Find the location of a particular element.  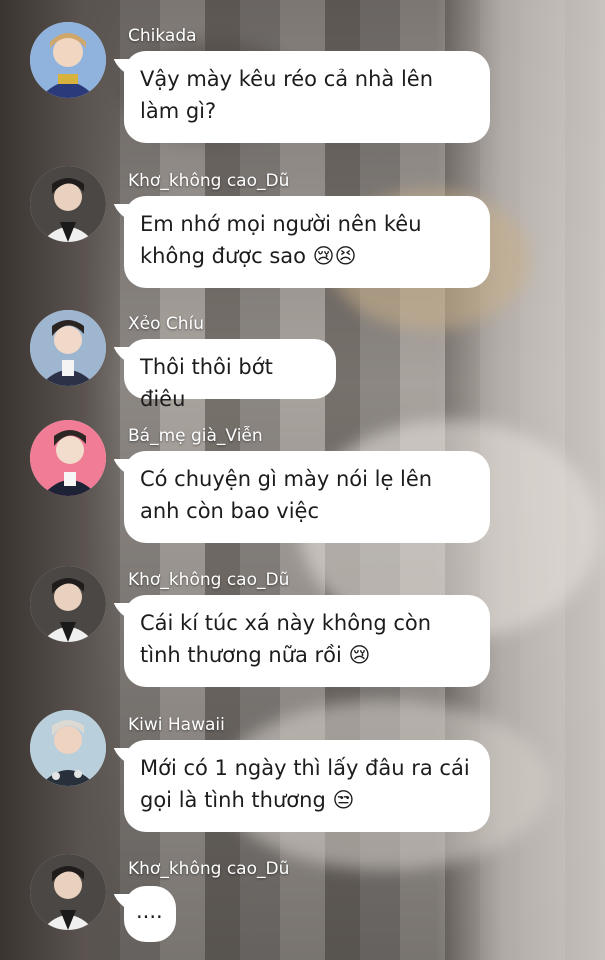

sender-name: Bá_mẹ già_Viễn is located at coordinates (195, 436).